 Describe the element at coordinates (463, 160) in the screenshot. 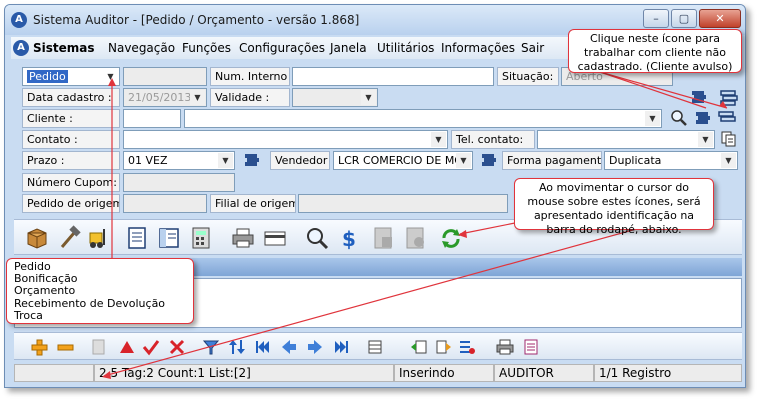

I see `vendedor-dropdown-icon: ▼` at that location.